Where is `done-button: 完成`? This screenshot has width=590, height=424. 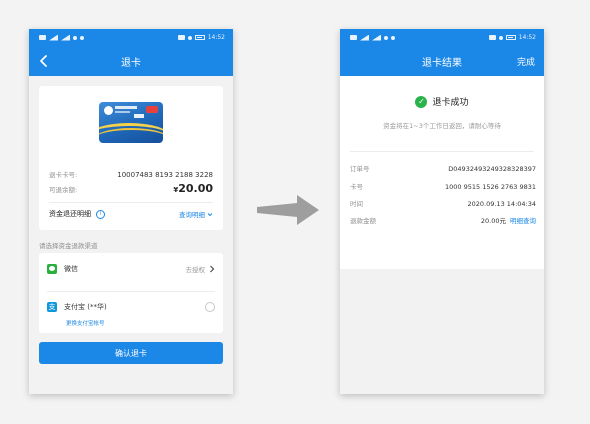 done-button: 完成 is located at coordinates (526, 61).